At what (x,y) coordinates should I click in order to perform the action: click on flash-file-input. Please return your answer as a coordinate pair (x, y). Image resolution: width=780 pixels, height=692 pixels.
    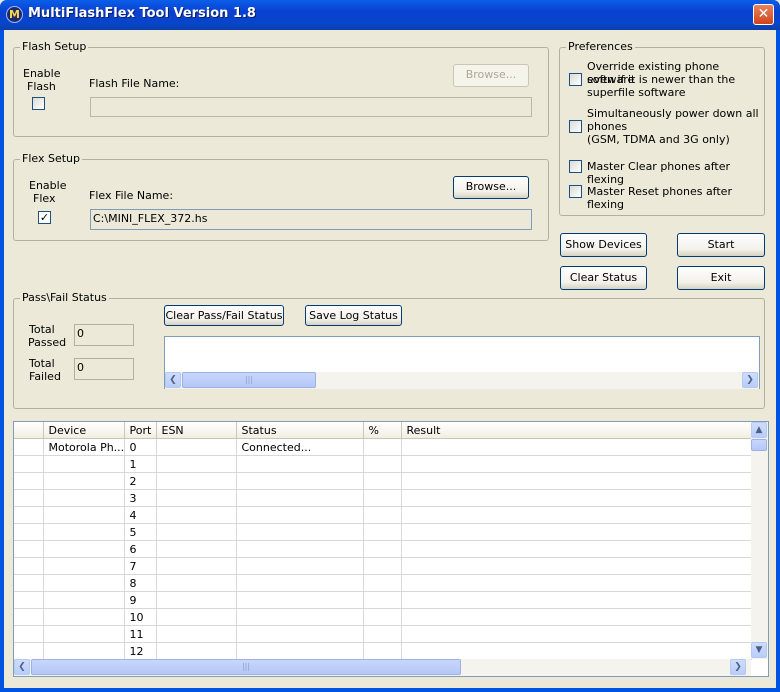
    Looking at the image, I should click on (311, 107).